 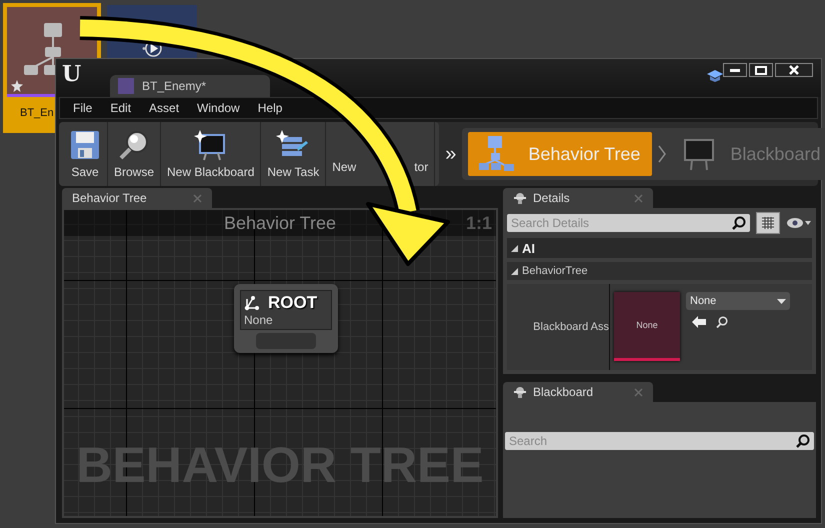 I want to click on panel-tab: Details, so click(x=578, y=198).